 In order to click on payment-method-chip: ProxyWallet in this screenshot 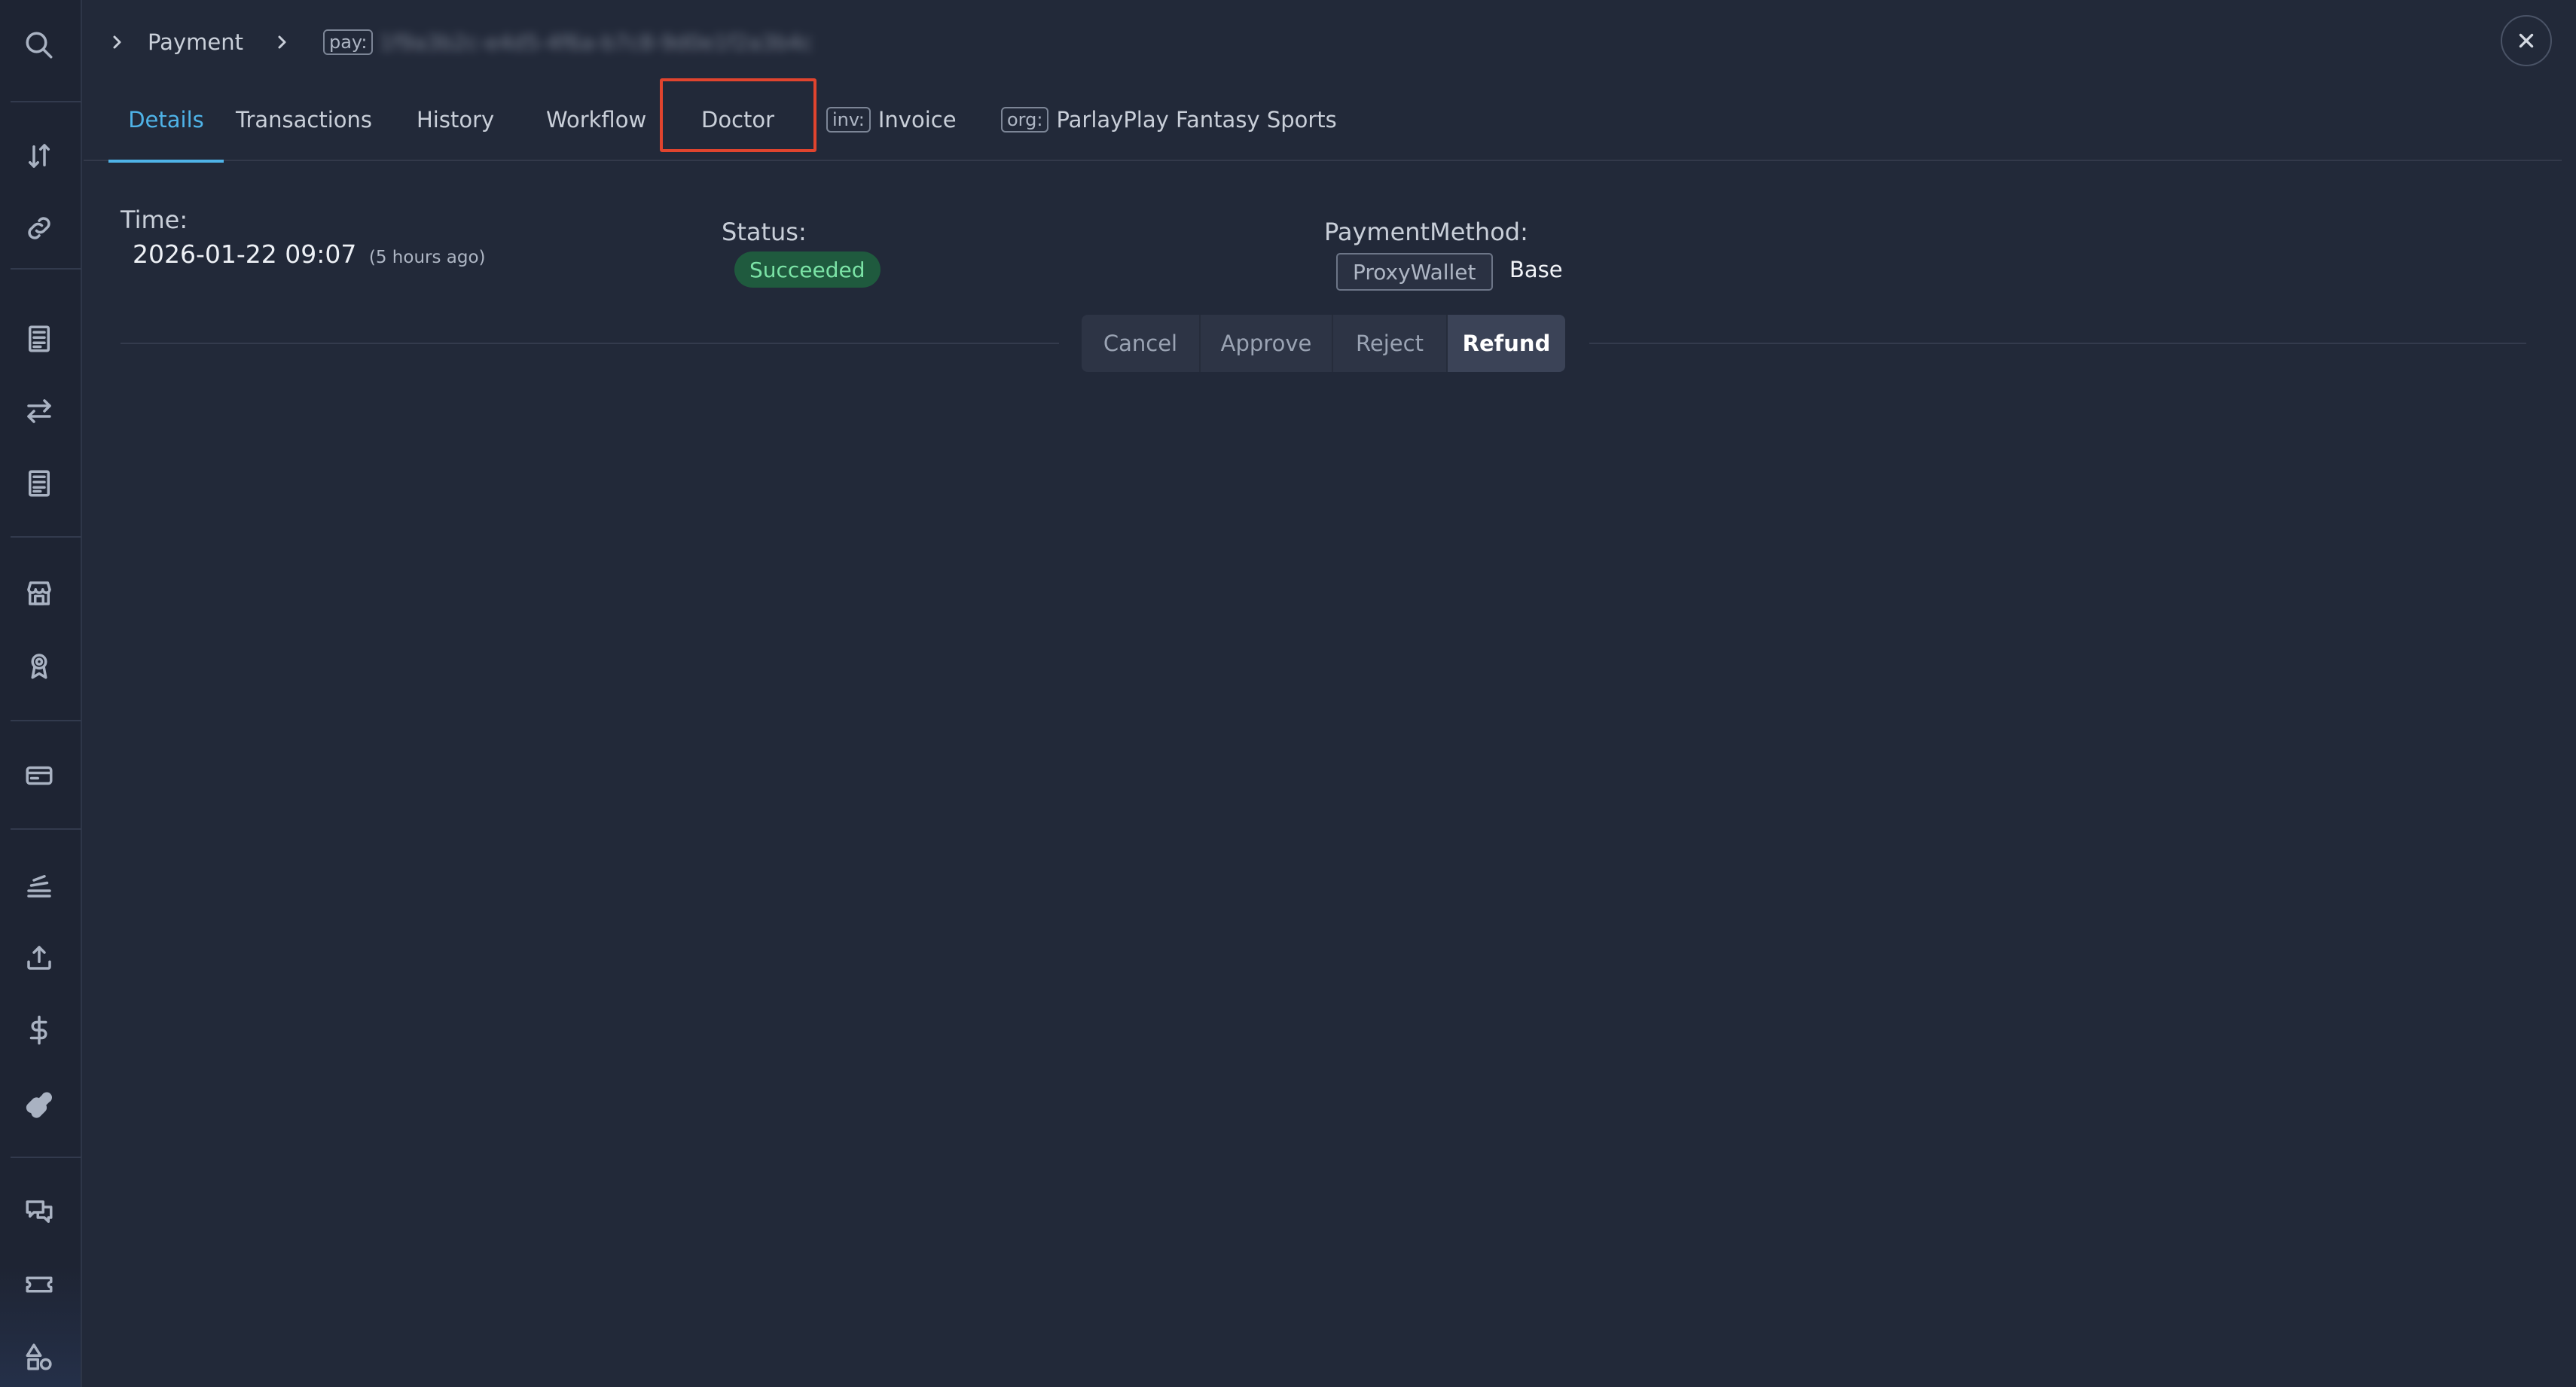, I will do `click(1415, 272)`.